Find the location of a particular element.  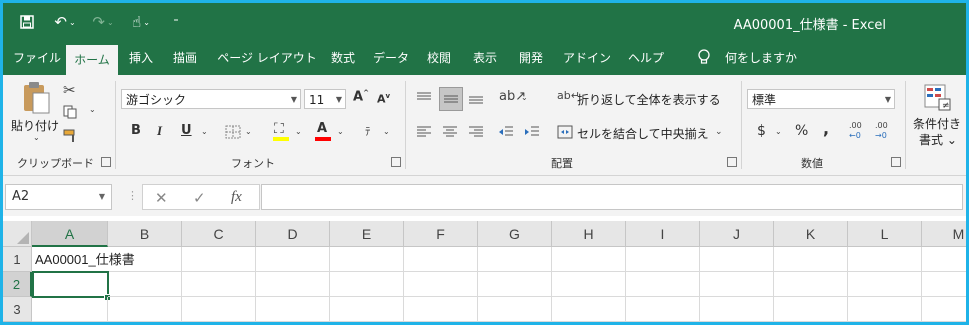

phonetic-chevron-icon: ⌄ is located at coordinates (386, 131).